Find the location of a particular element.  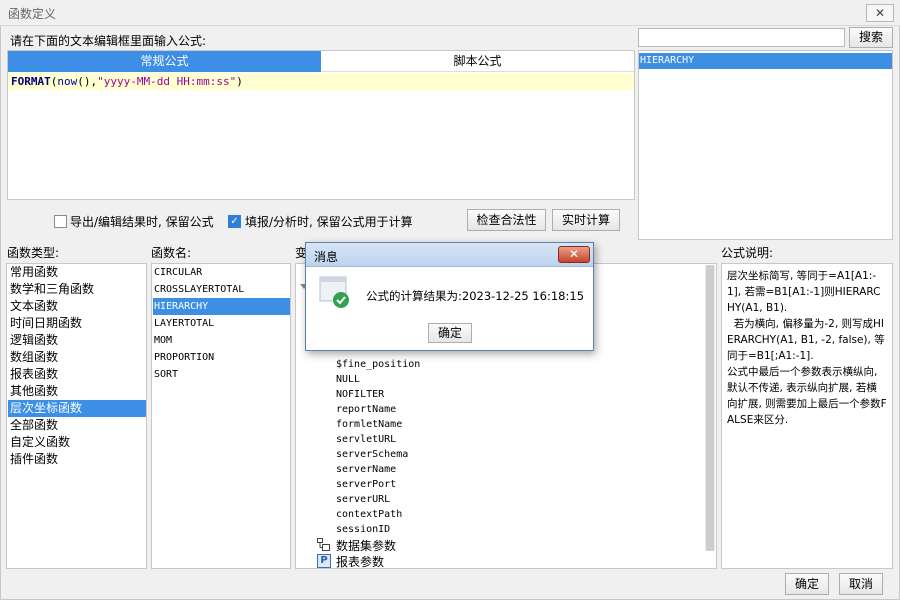

search-input is located at coordinates (741, 37).